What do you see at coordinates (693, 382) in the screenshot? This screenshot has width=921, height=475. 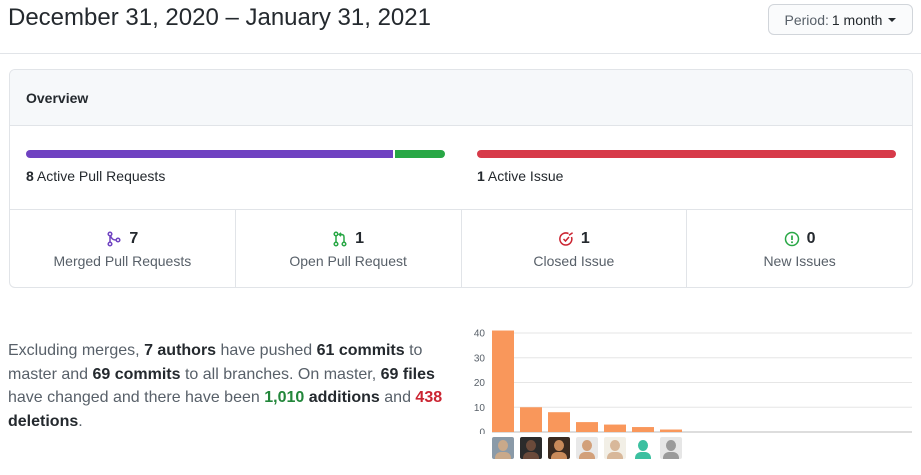 I see `chart-svg: 0 10 20 30 40` at bounding box center [693, 382].